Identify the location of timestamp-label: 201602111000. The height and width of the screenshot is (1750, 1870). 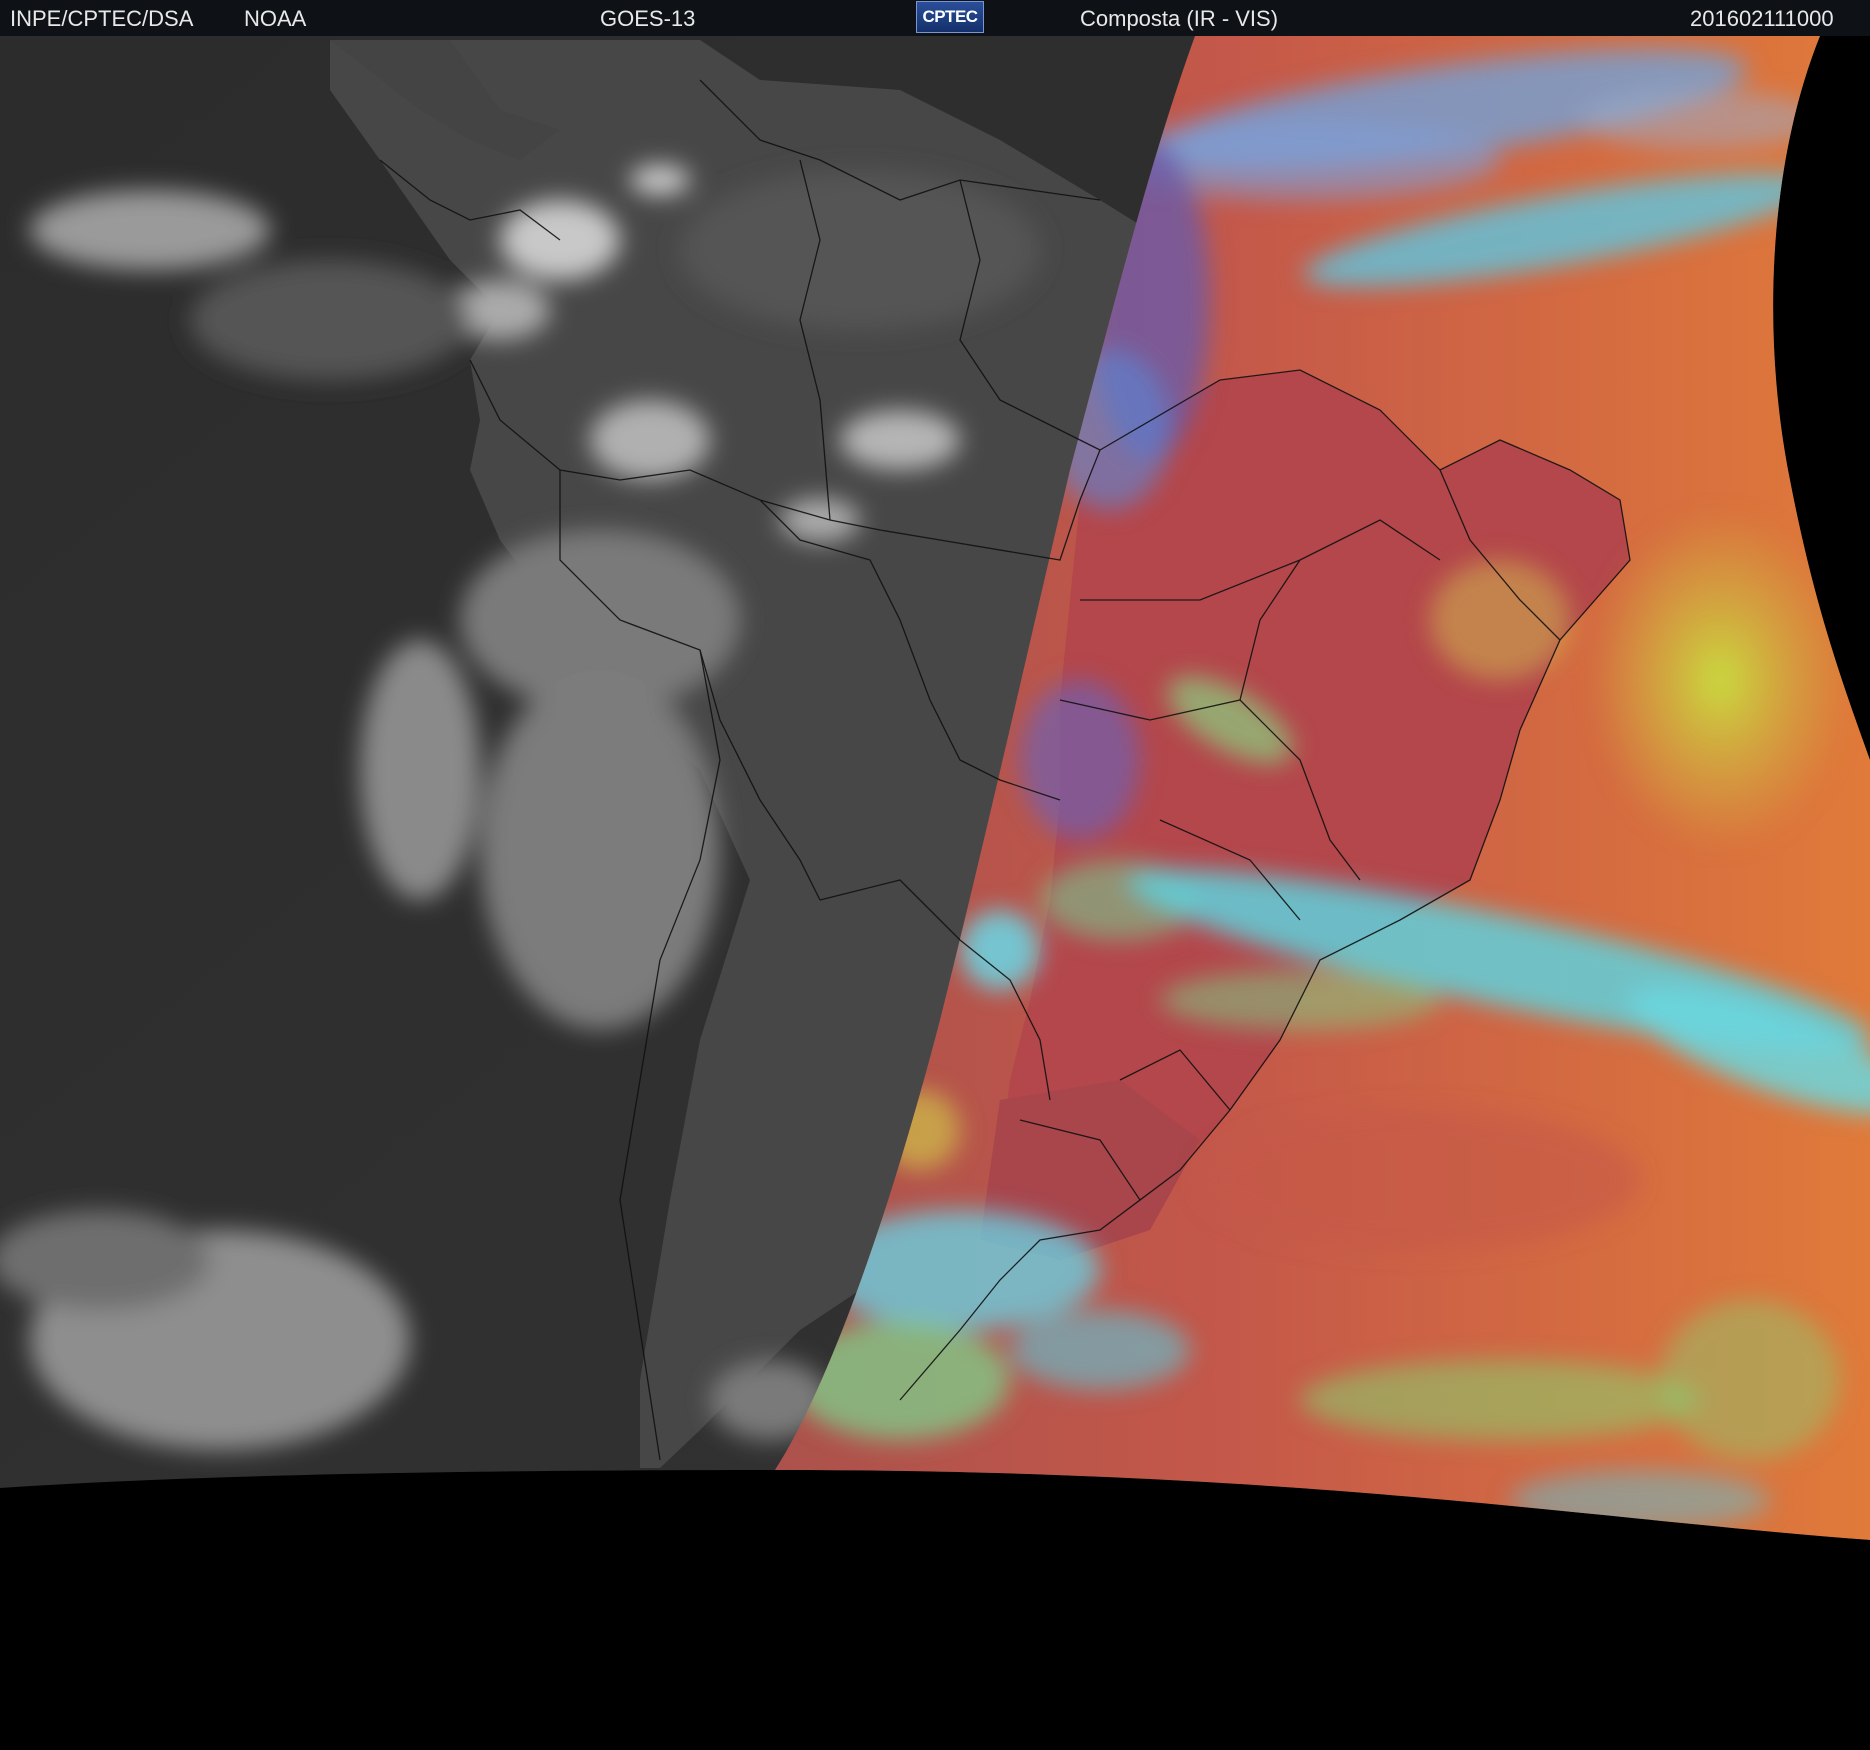
(1762, 18).